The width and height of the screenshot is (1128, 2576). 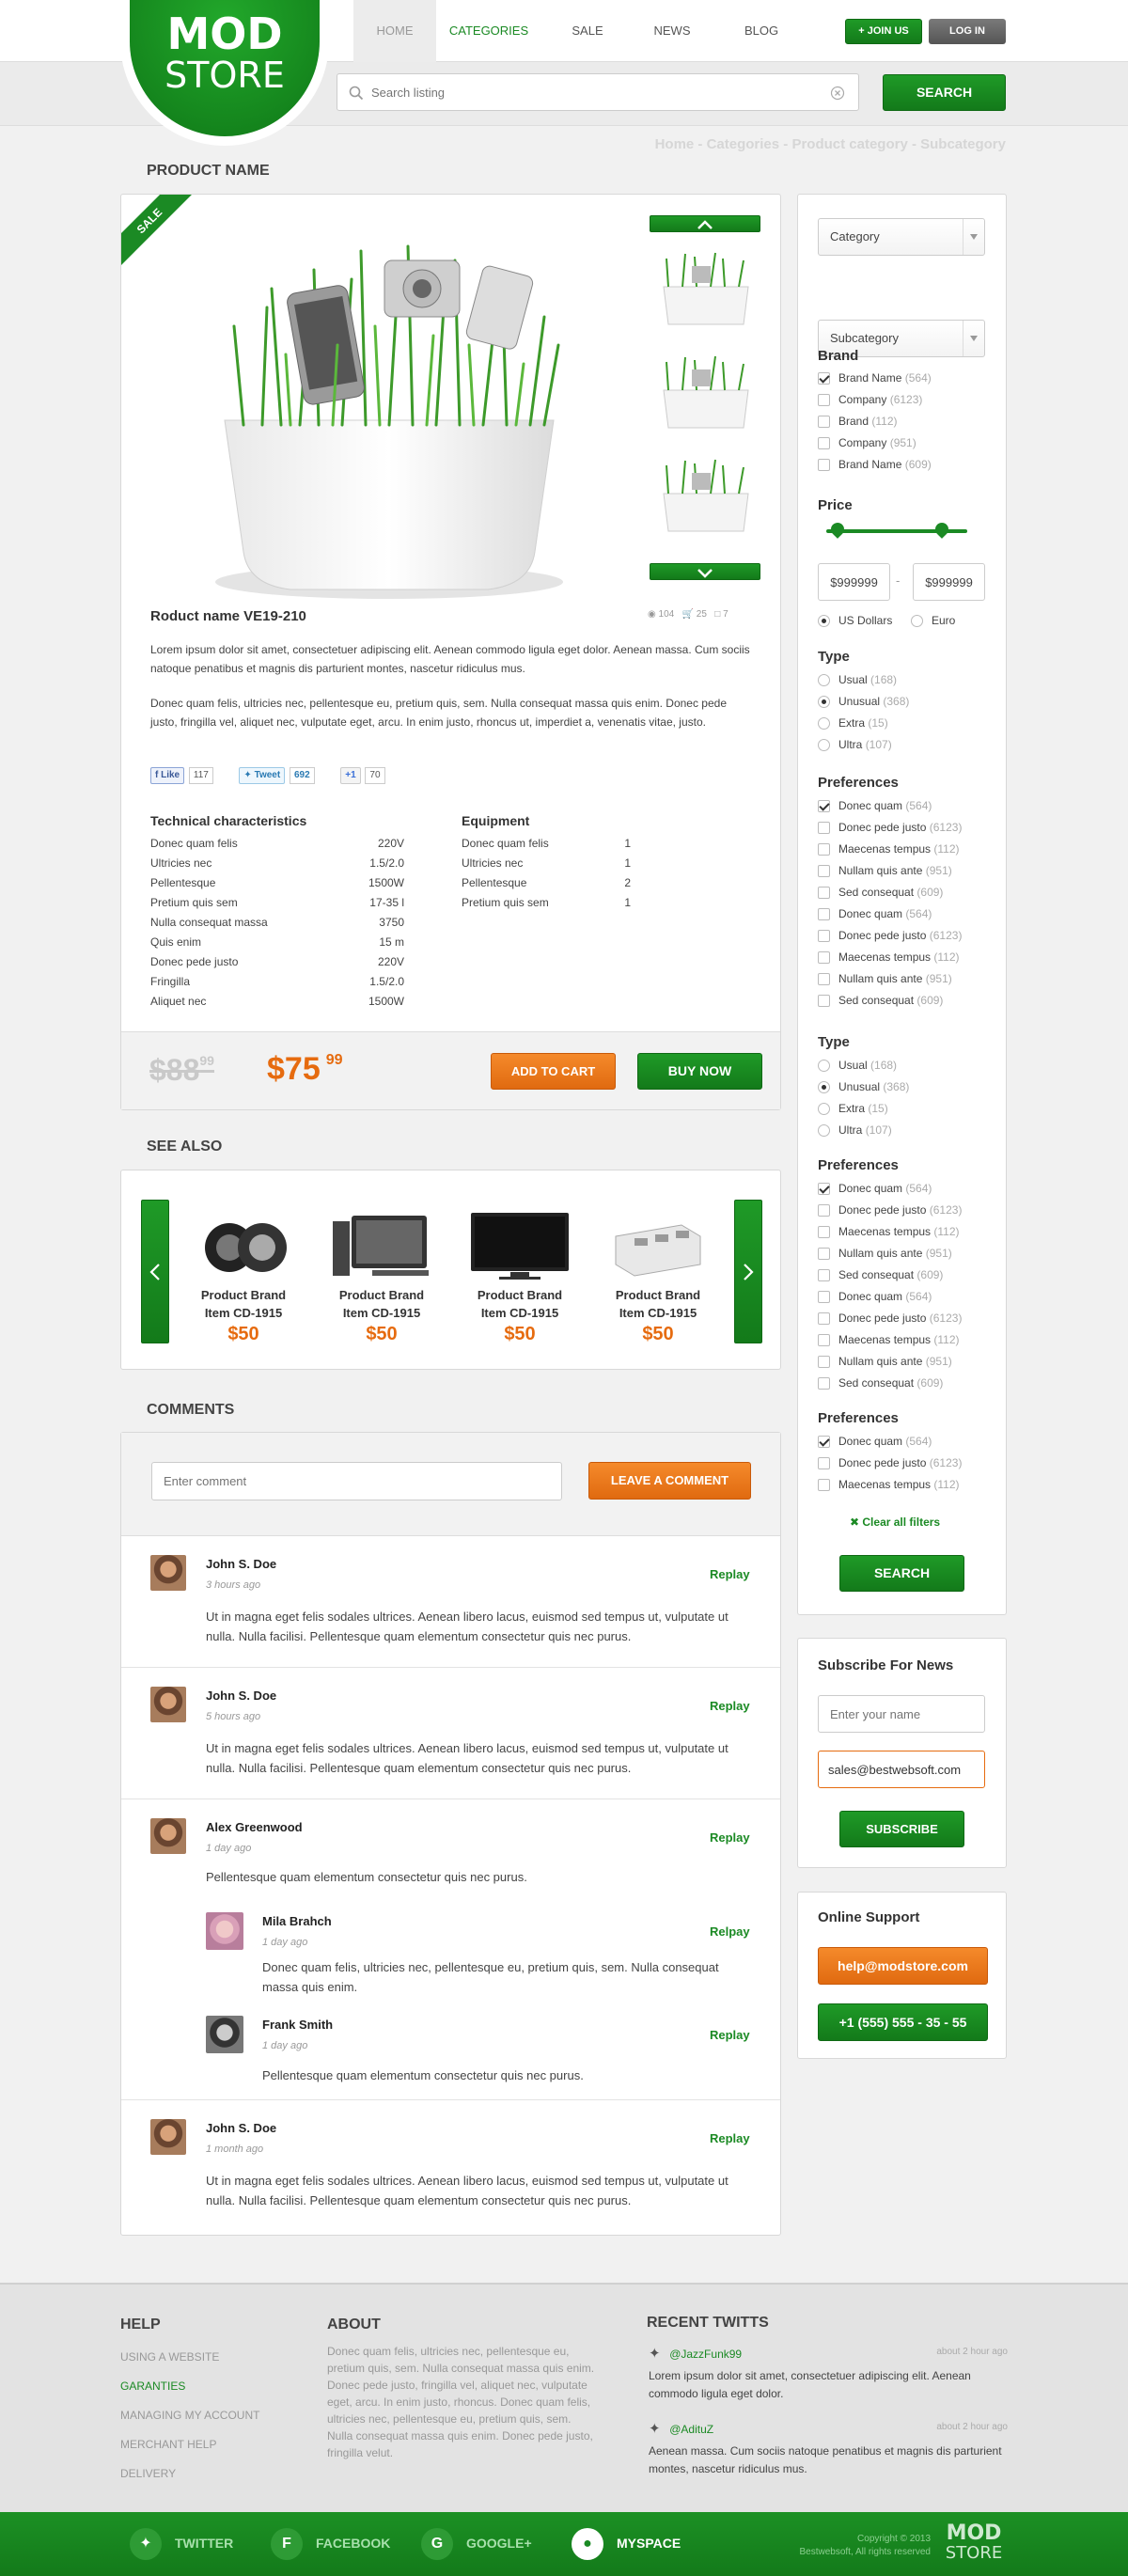 What do you see at coordinates (863, 723) in the screenshot?
I see `type-option: Extra (15)` at bounding box center [863, 723].